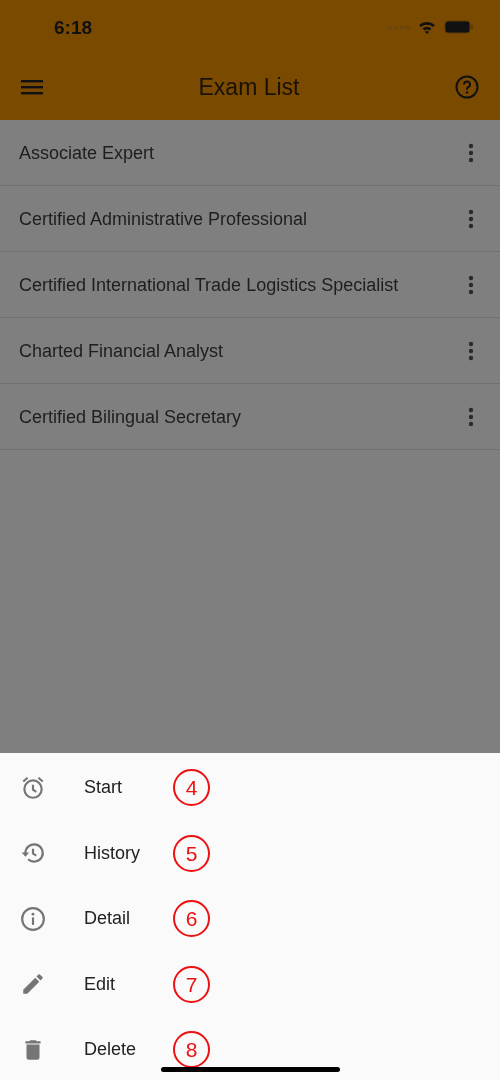  I want to click on info-icon, so click(33, 918).